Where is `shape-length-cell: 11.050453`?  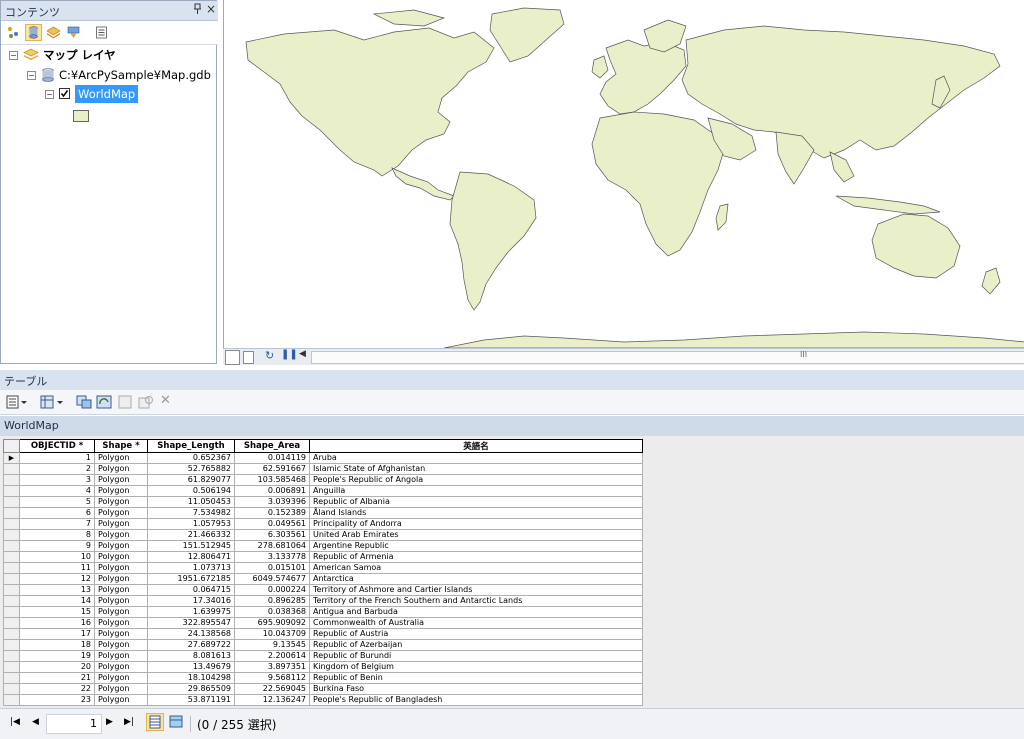 shape-length-cell: 11.050453 is located at coordinates (191, 502).